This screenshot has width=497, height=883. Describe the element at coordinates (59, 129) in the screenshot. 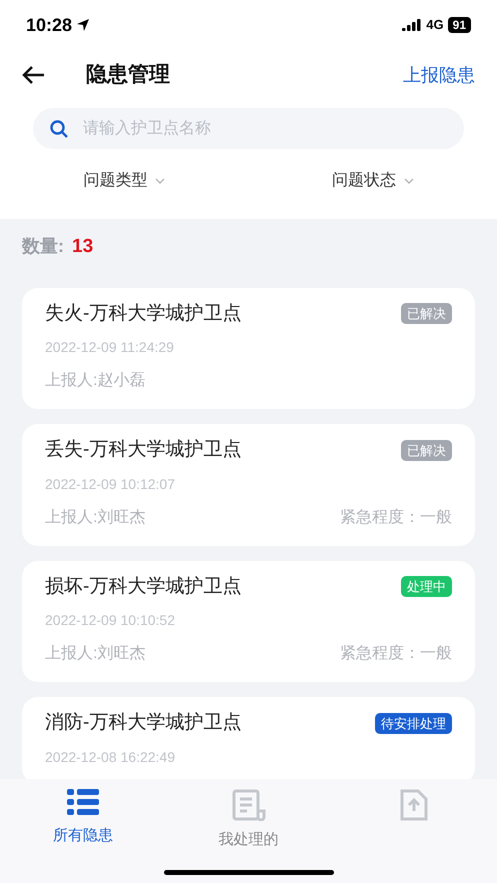

I see `search-icon` at that location.